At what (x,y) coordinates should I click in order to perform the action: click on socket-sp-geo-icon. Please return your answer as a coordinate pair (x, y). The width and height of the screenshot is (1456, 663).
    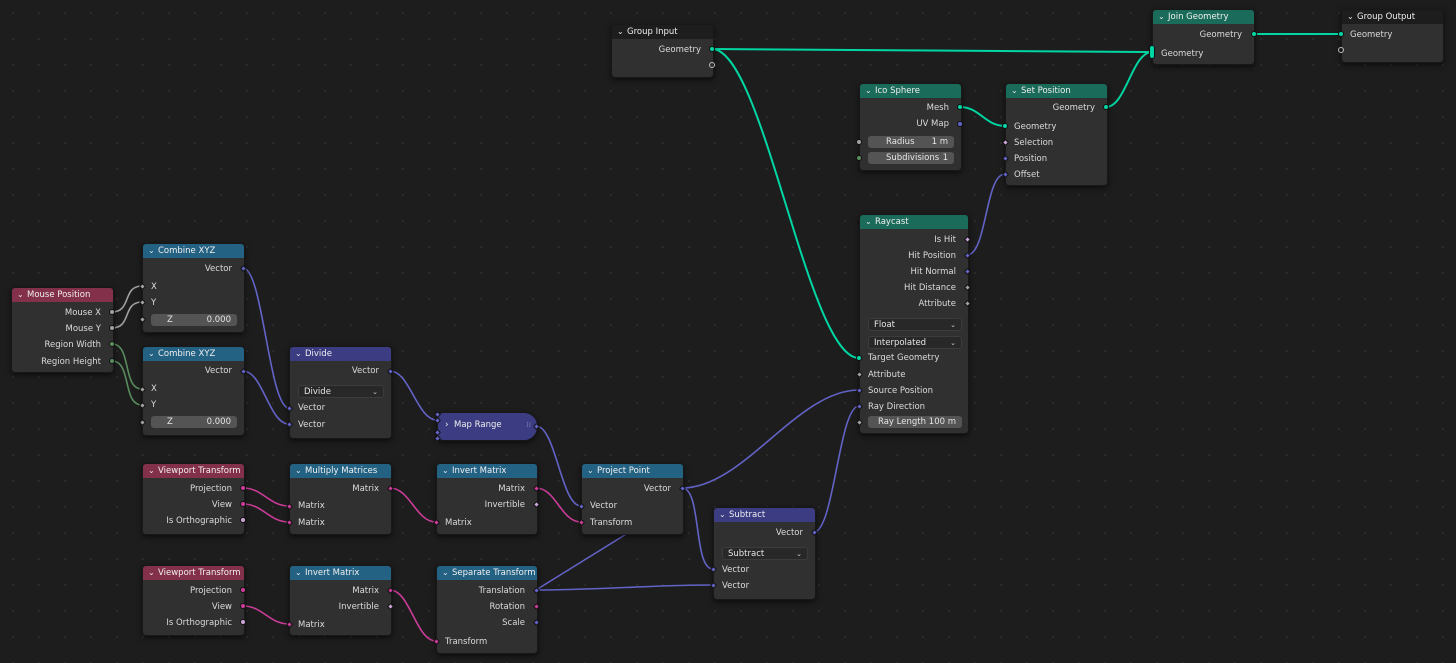
    Looking at the image, I should click on (1005, 126).